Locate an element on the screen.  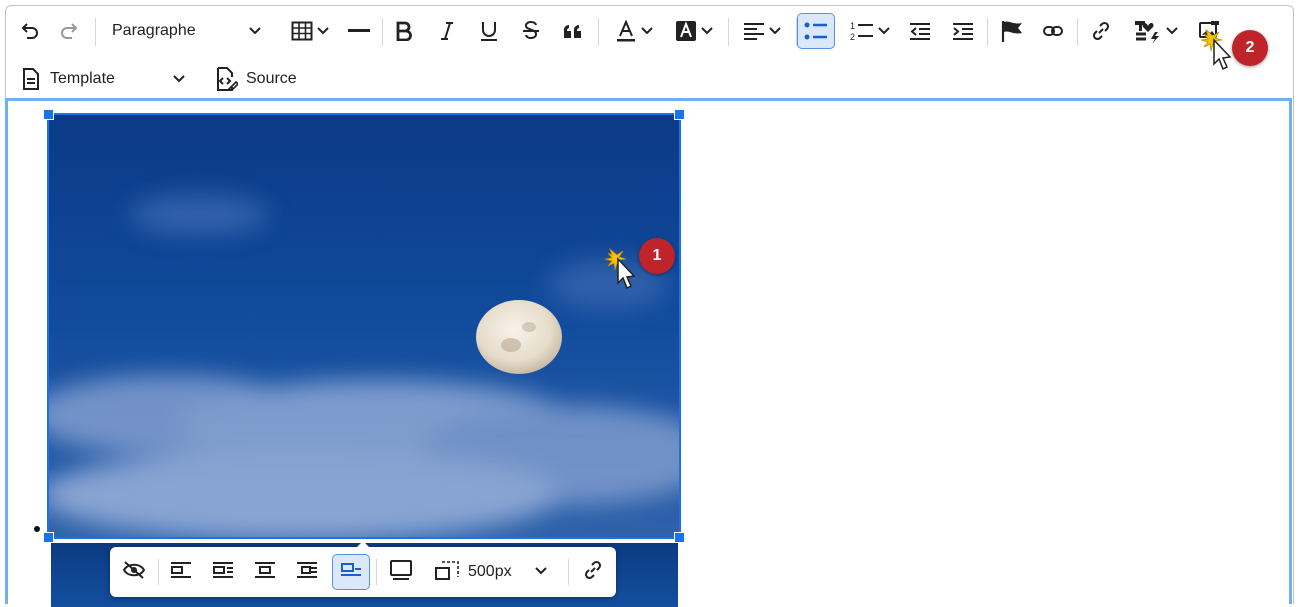
step-marker-2: 2 is located at coordinates (1250, 48).